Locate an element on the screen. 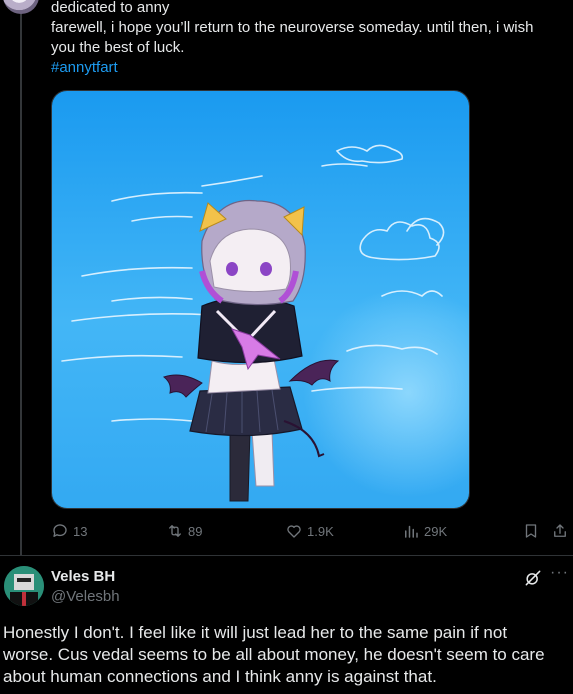  like-button: 1.9K is located at coordinates (309, 531).